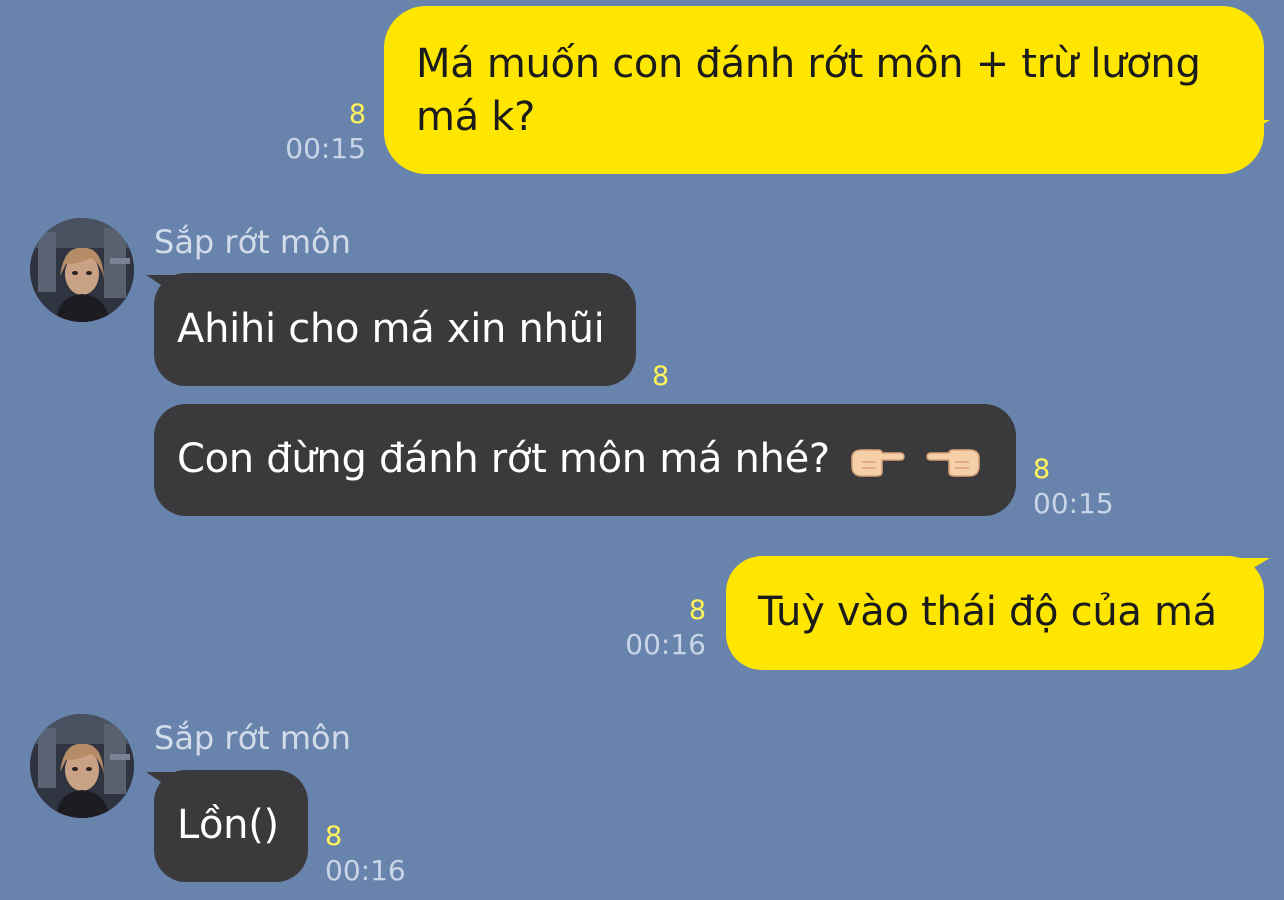 The image size is (1284, 900). Describe the element at coordinates (228, 825) in the screenshot. I see `message-text: Lồn()` at that location.